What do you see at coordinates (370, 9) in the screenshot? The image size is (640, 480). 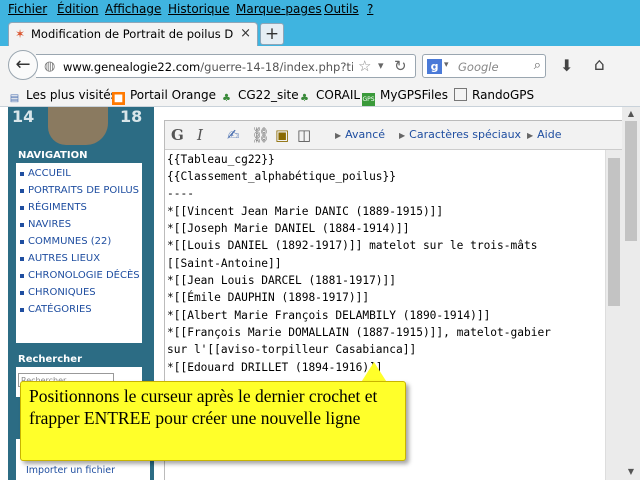 I see `menu-aide: ?` at bounding box center [370, 9].